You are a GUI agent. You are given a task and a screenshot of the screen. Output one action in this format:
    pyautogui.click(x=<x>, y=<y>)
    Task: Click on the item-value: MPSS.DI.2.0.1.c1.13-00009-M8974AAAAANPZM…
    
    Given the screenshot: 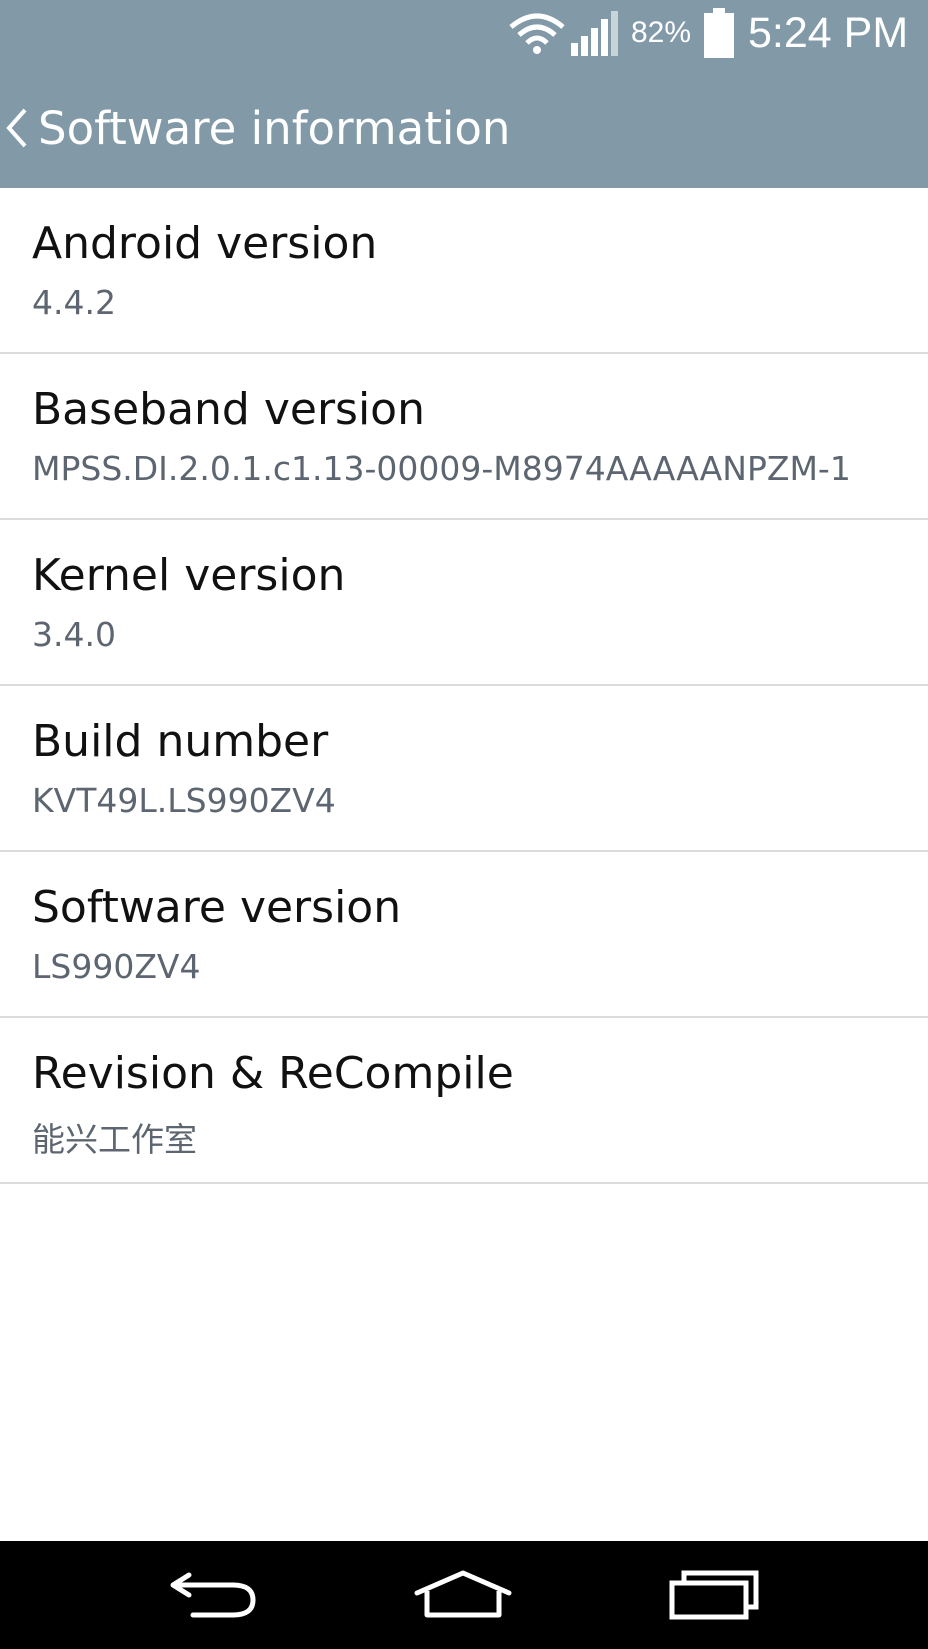 What is the action you would take?
    pyautogui.click(x=441, y=468)
    